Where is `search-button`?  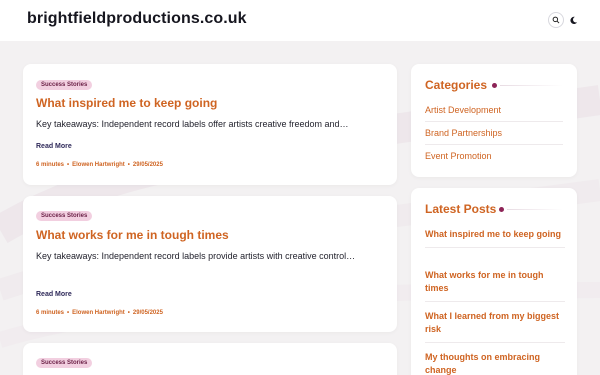
search-button is located at coordinates (556, 20).